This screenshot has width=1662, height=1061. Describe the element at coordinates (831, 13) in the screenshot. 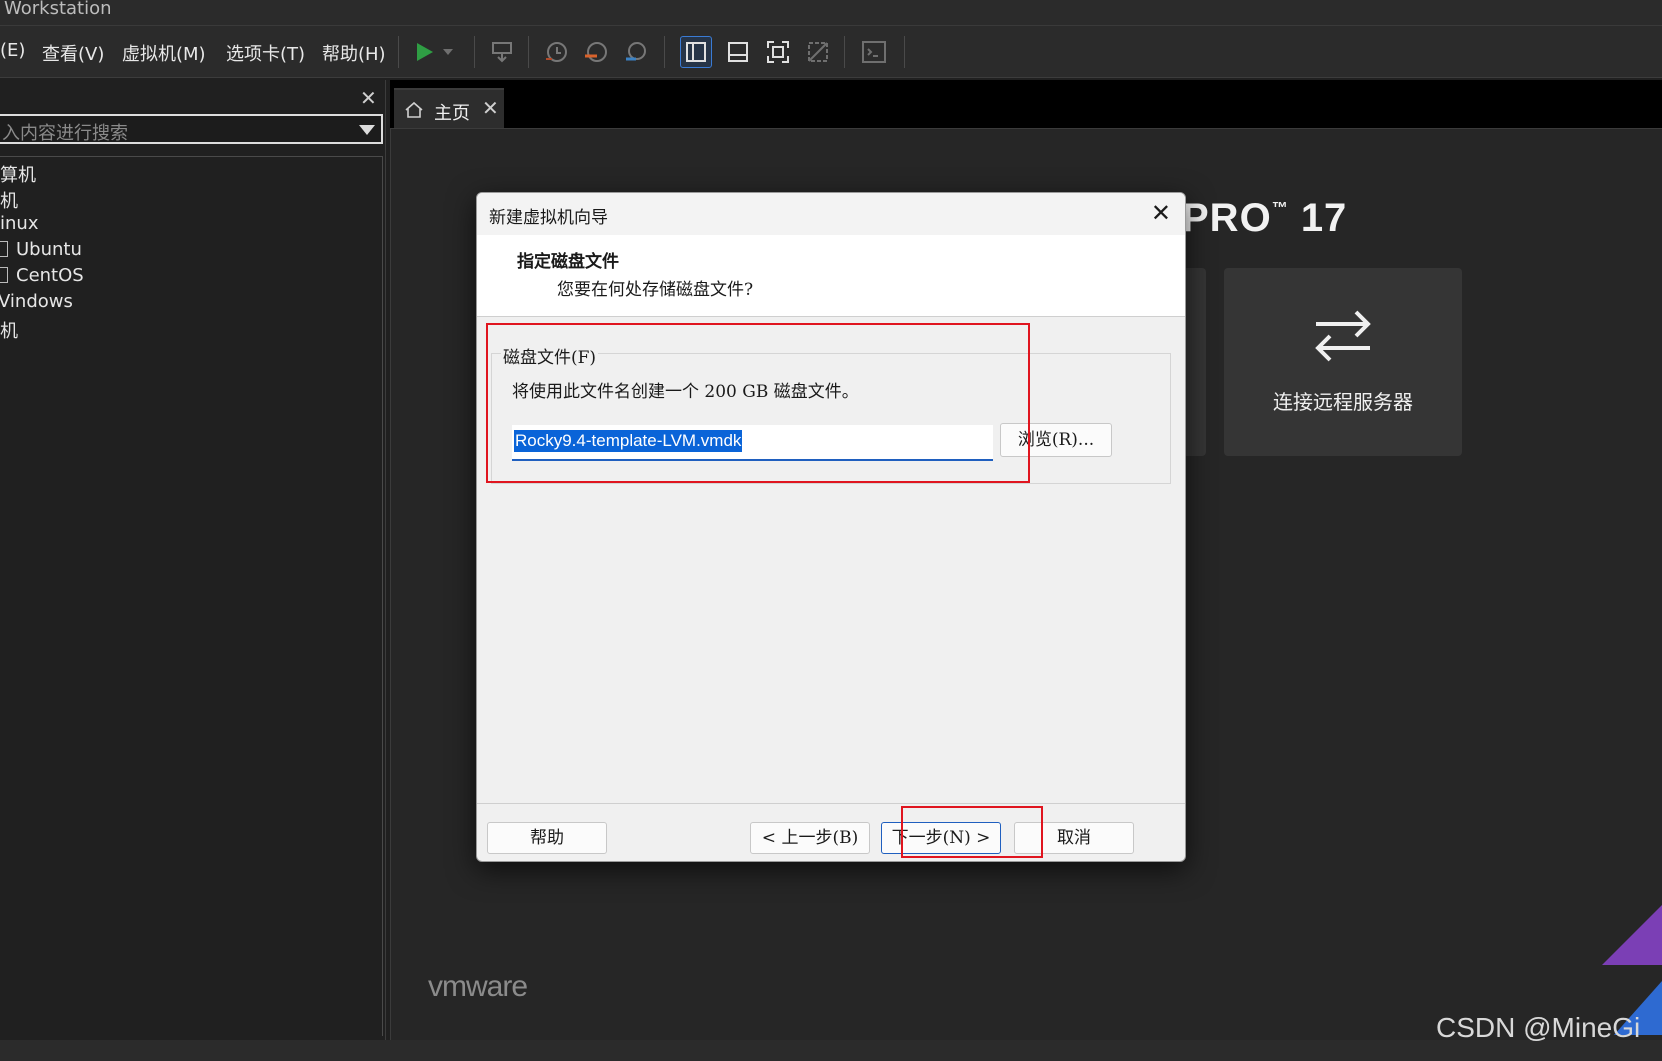

I see `title-bar: Workstation` at that location.